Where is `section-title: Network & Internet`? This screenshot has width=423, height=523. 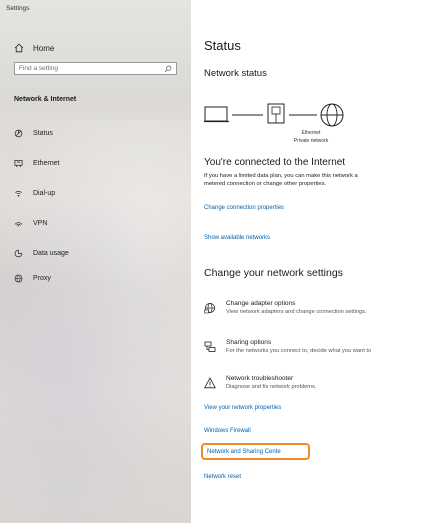
section-title: Network & Internet is located at coordinates (45, 99).